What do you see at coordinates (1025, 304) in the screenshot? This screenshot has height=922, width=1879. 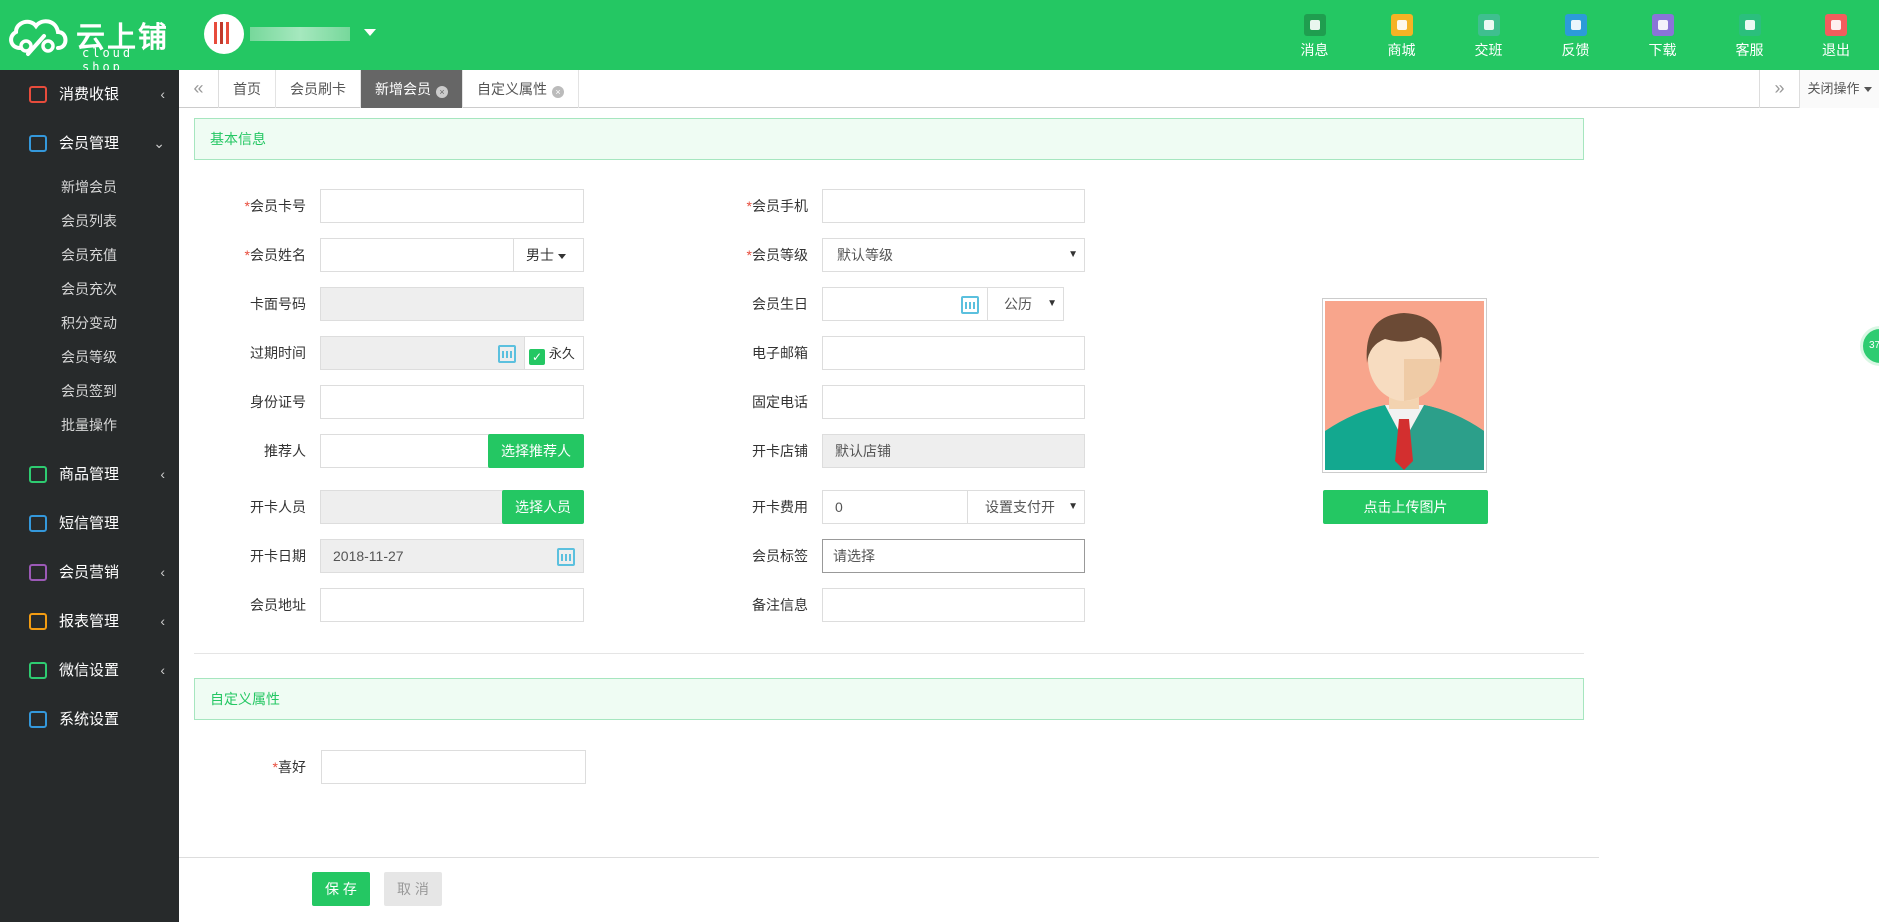 I see `calendar-type-select: 公历 ▼` at bounding box center [1025, 304].